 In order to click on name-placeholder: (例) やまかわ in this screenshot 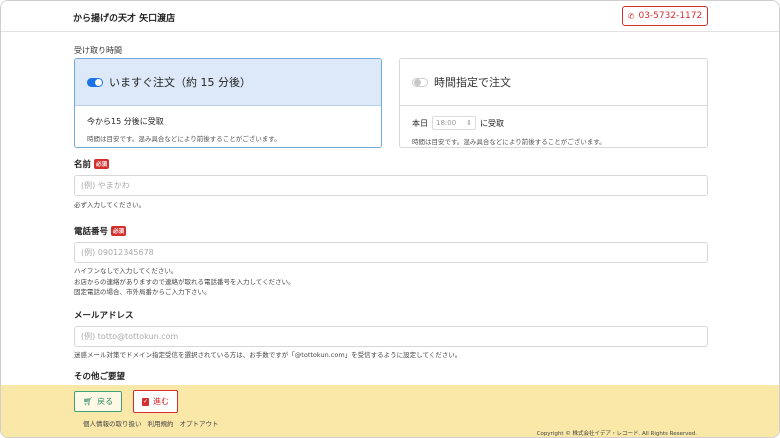, I will do `click(105, 185)`.